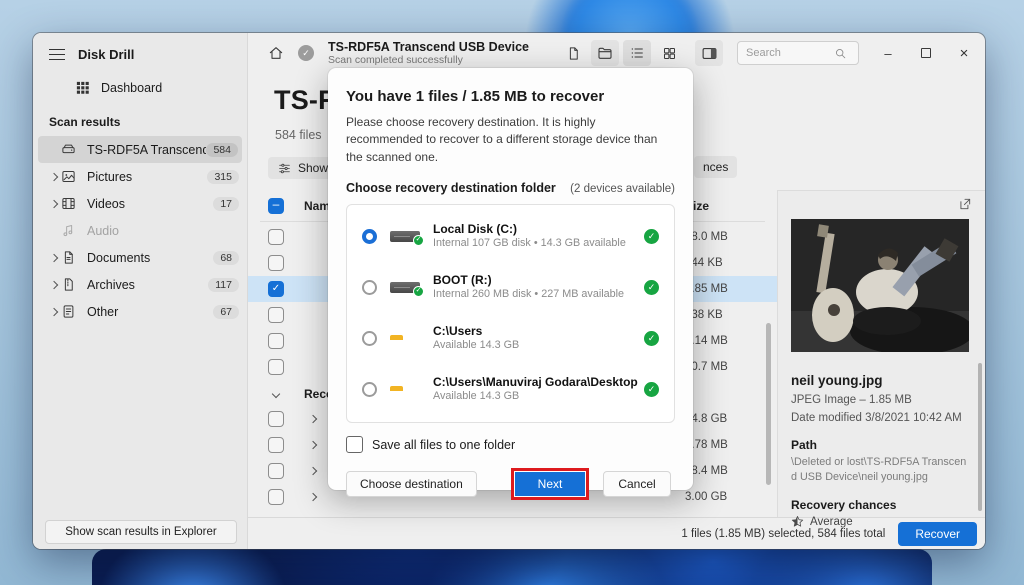  Describe the element at coordinates (797, 521) in the screenshot. I see `half-star-icon` at that location.